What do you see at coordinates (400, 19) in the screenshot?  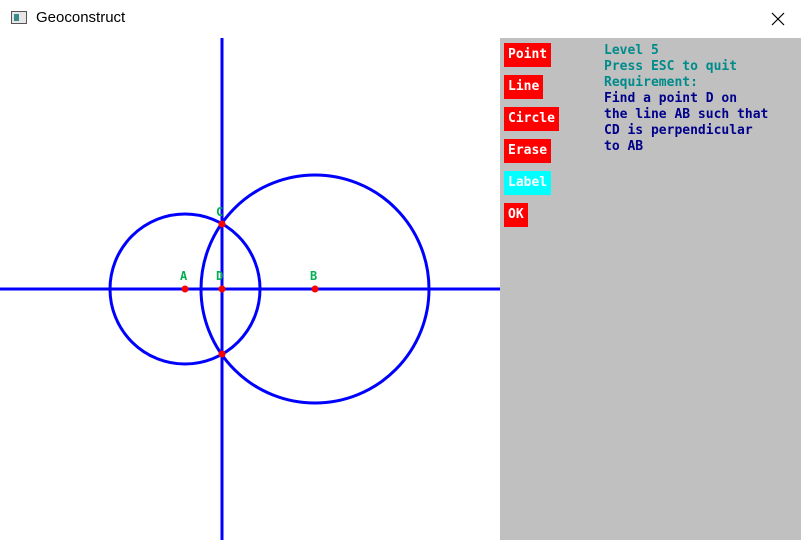 I see `title-bar: Geoconstruct` at bounding box center [400, 19].